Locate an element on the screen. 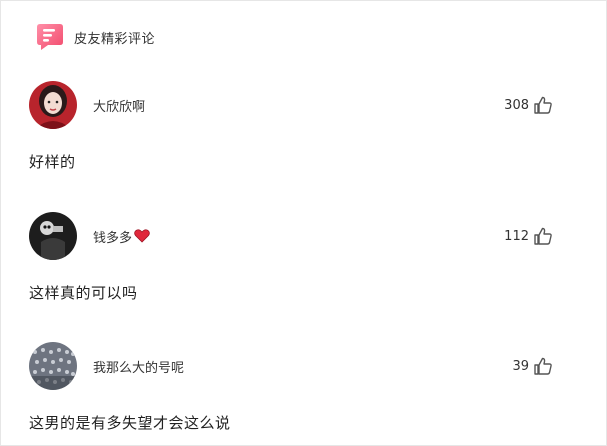  like-control: 308 is located at coordinates (528, 105).